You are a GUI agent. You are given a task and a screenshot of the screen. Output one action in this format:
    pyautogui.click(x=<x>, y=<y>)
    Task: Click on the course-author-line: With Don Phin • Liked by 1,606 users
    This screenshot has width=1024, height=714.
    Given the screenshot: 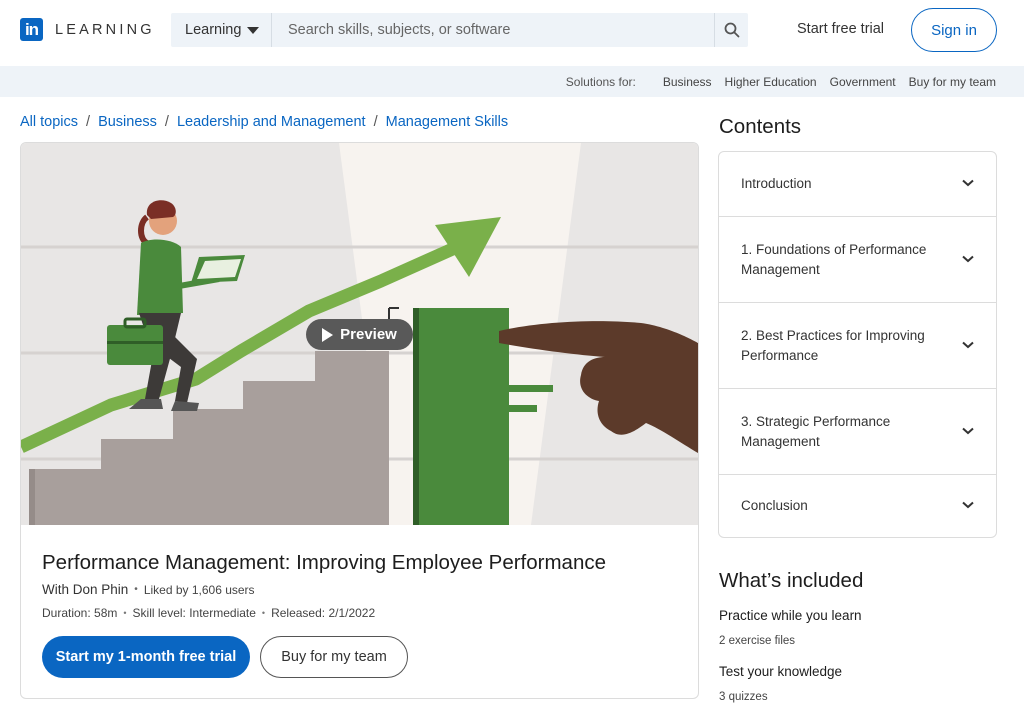 What is the action you would take?
    pyautogui.click(x=148, y=589)
    